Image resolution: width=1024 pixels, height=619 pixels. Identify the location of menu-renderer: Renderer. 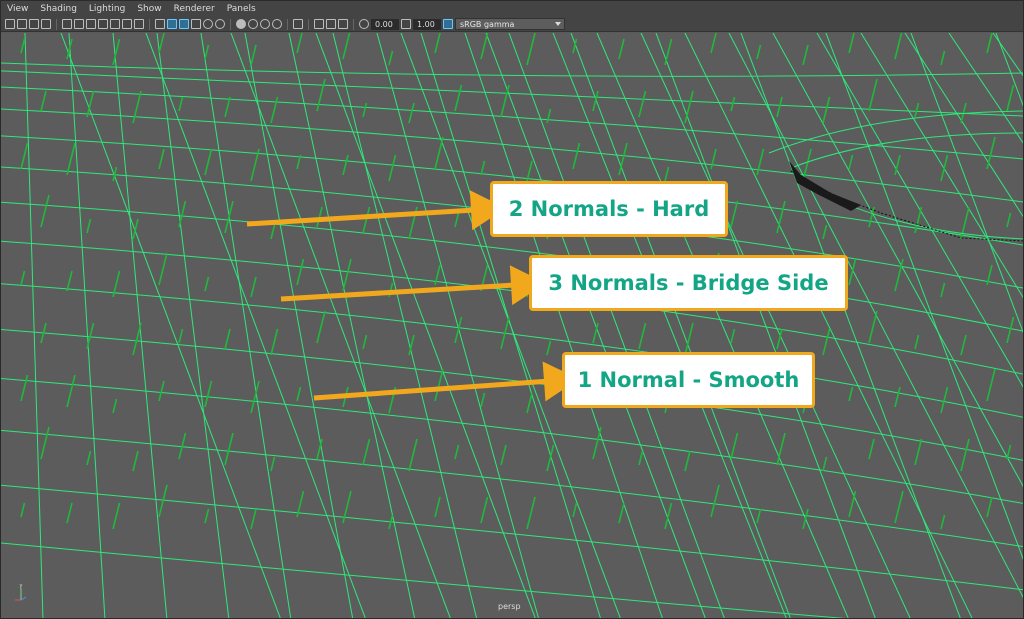
(194, 9).